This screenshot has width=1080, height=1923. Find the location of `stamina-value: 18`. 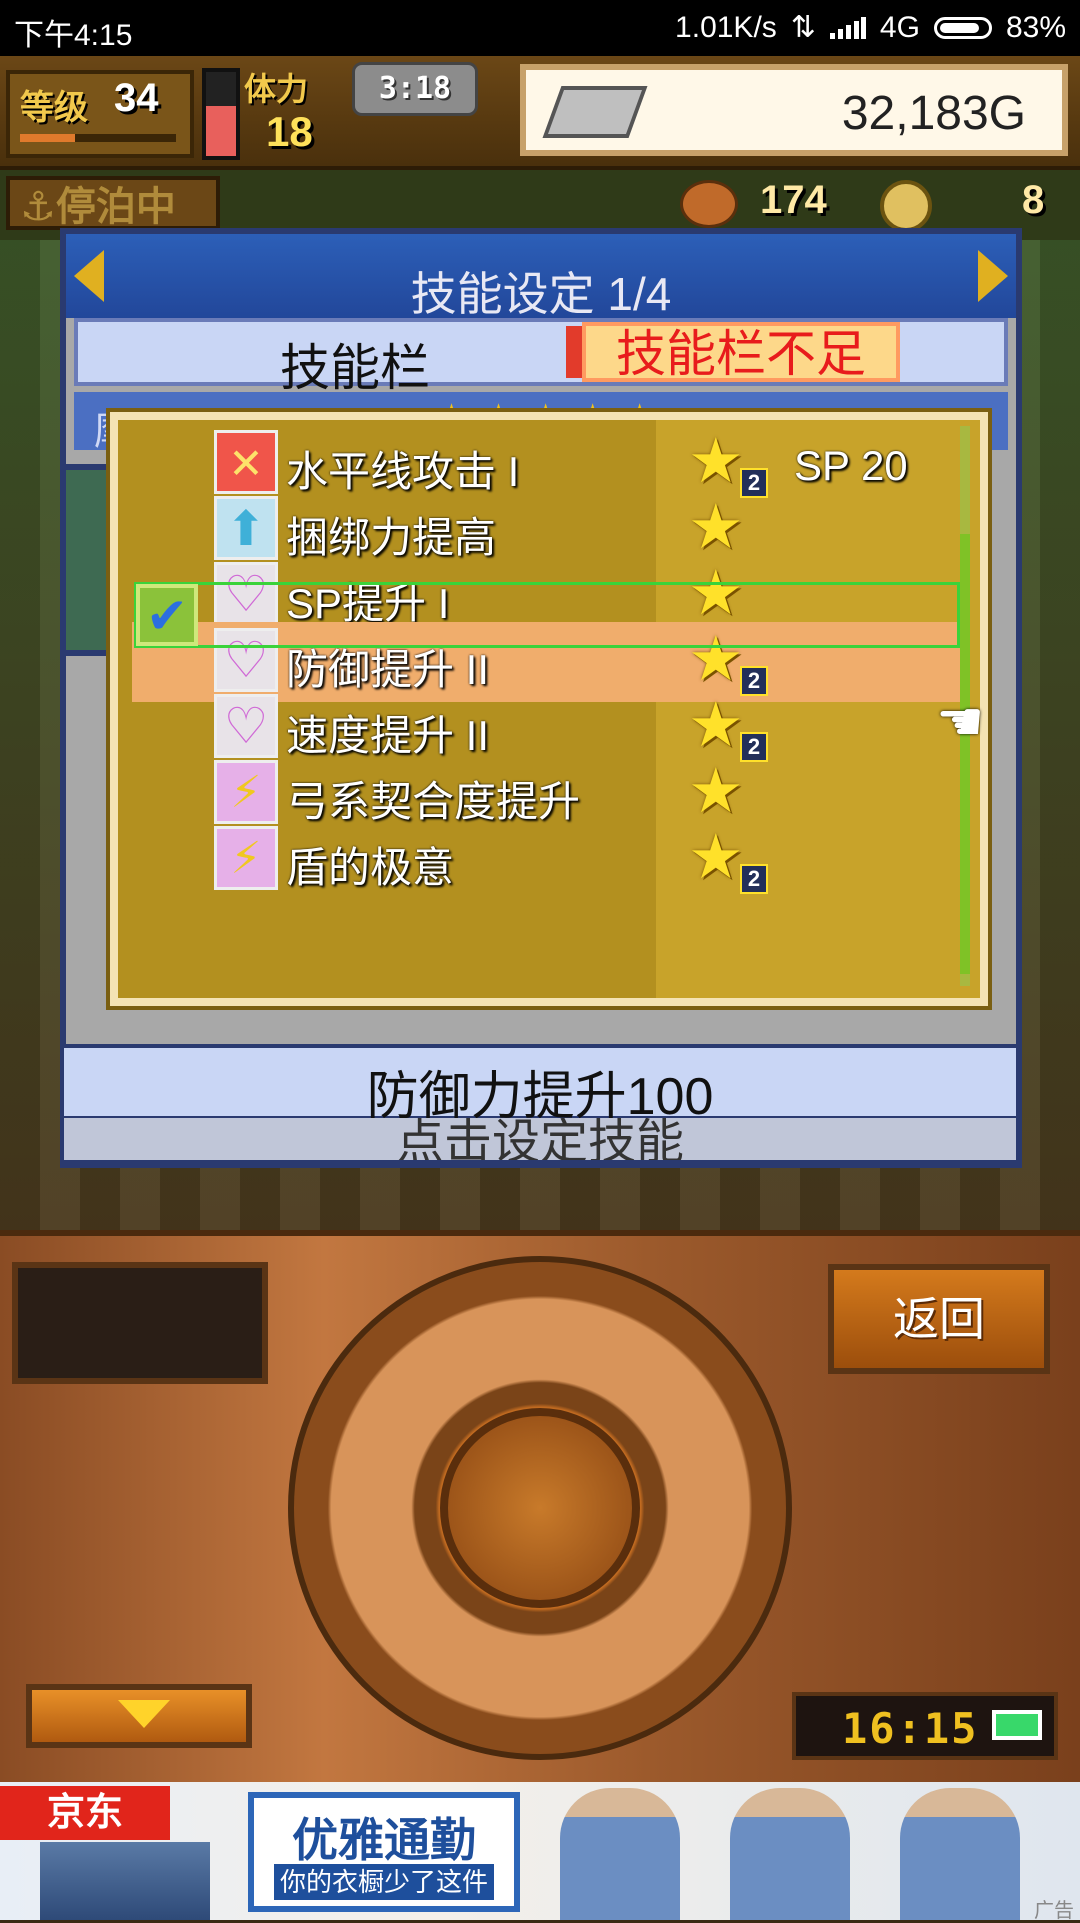

stamina-value: 18 is located at coordinates (289, 131).